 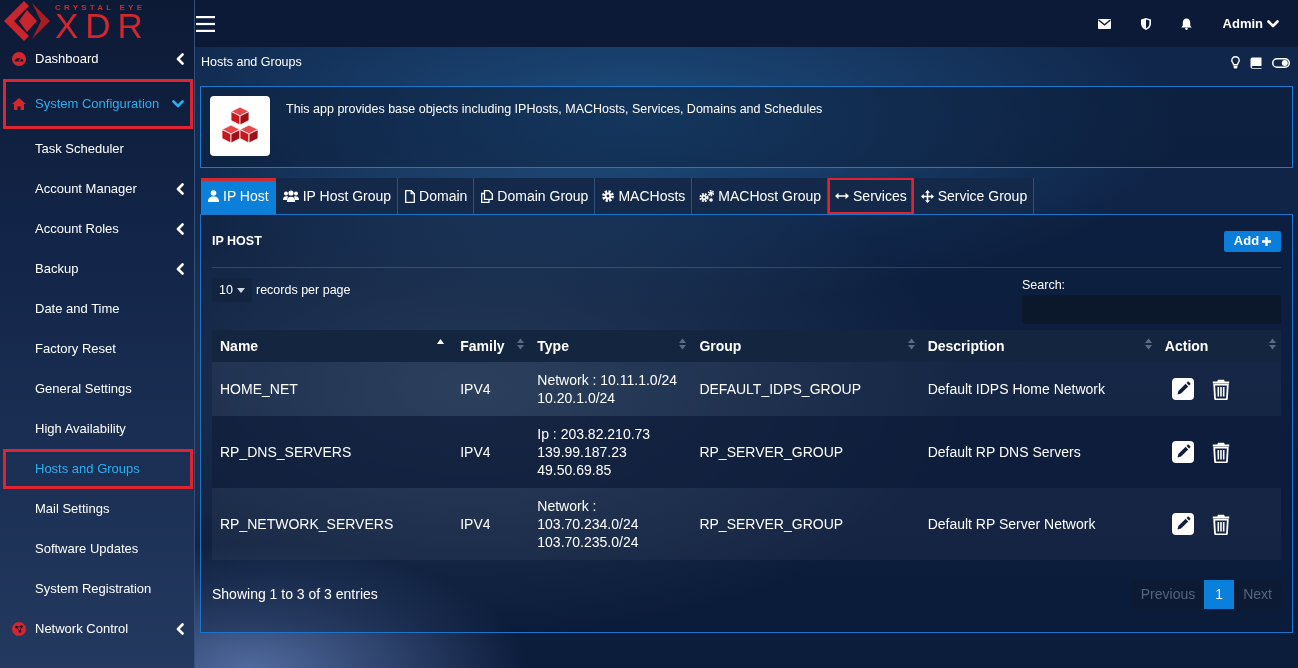 What do you see at coordinates (98, 104) in the screenshot?
I see `sidebar-item: System Configuration` at bounding box center [98, 104].